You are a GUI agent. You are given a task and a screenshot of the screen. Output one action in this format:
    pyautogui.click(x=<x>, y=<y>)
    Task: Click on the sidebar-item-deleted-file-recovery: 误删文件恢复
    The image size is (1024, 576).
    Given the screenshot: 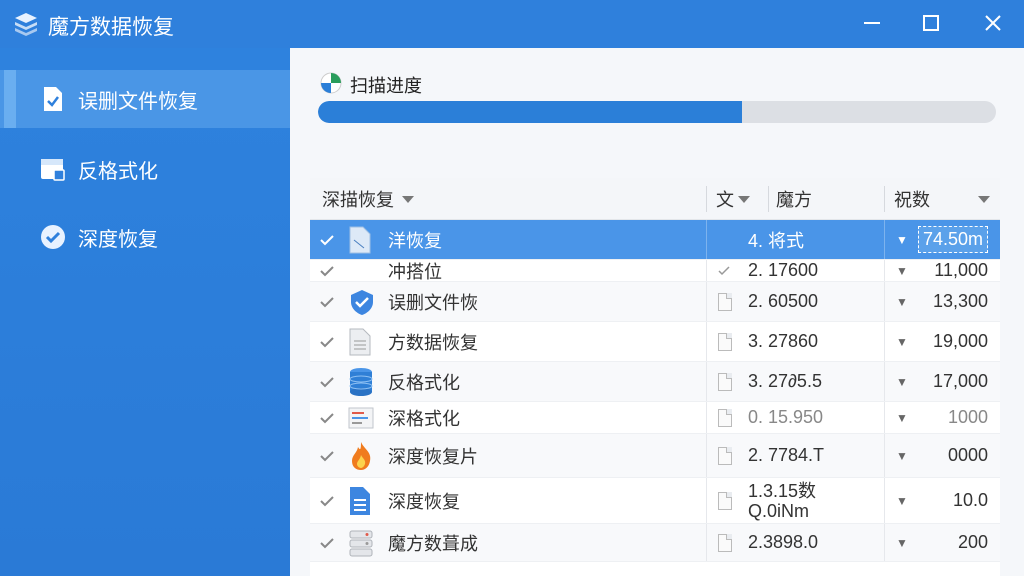 What is the action you would take?
    pyautogui.click(x=145, y=99)
    